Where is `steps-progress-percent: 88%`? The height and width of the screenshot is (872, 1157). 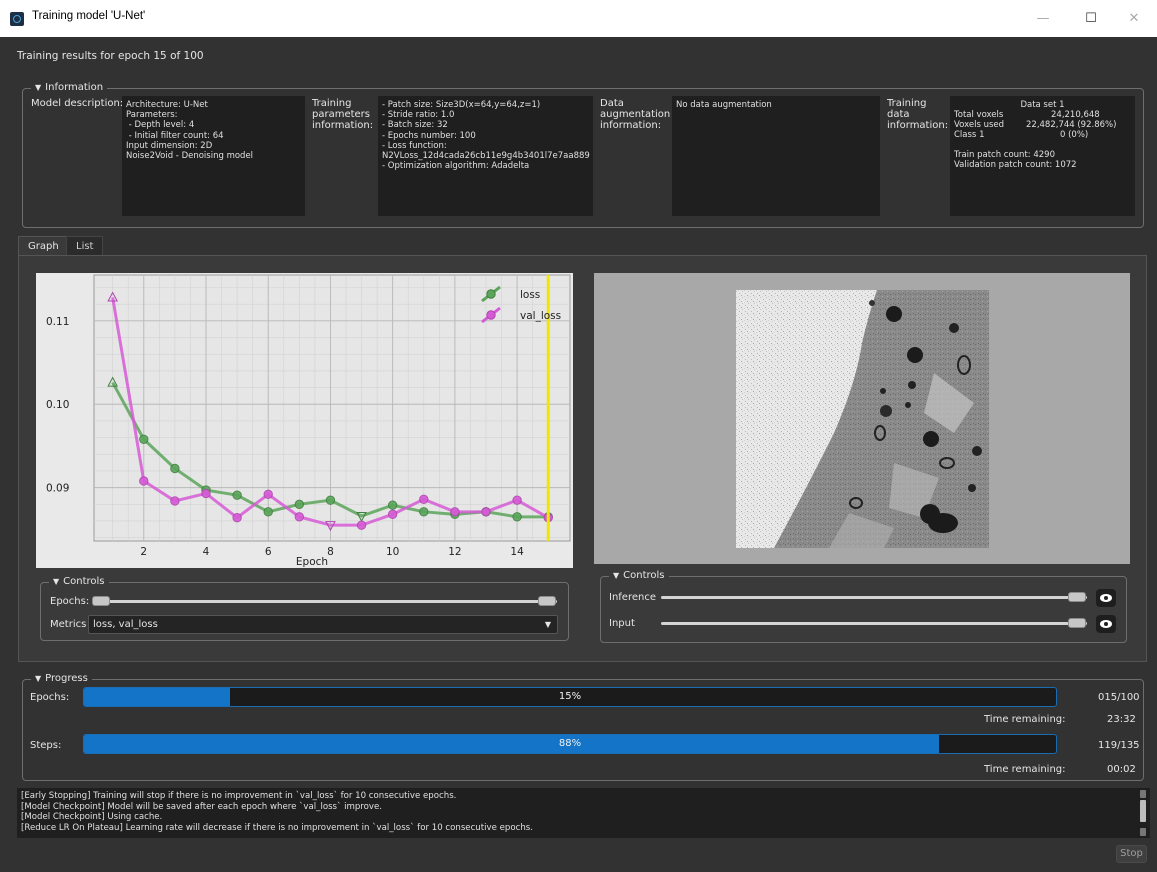
steps-progress-percent: 88% is located at coordinates (570, 743).